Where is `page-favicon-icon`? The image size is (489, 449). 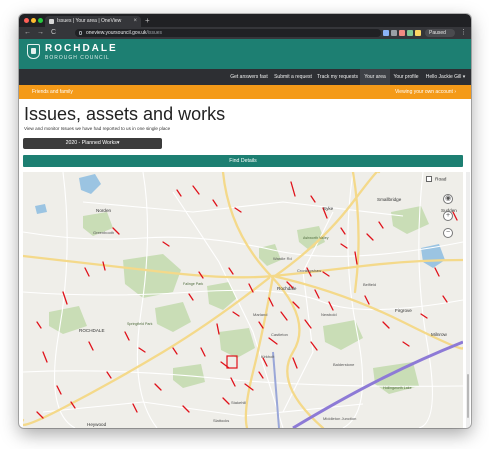
page-favicon-icon is located at coordinates (51, 21).